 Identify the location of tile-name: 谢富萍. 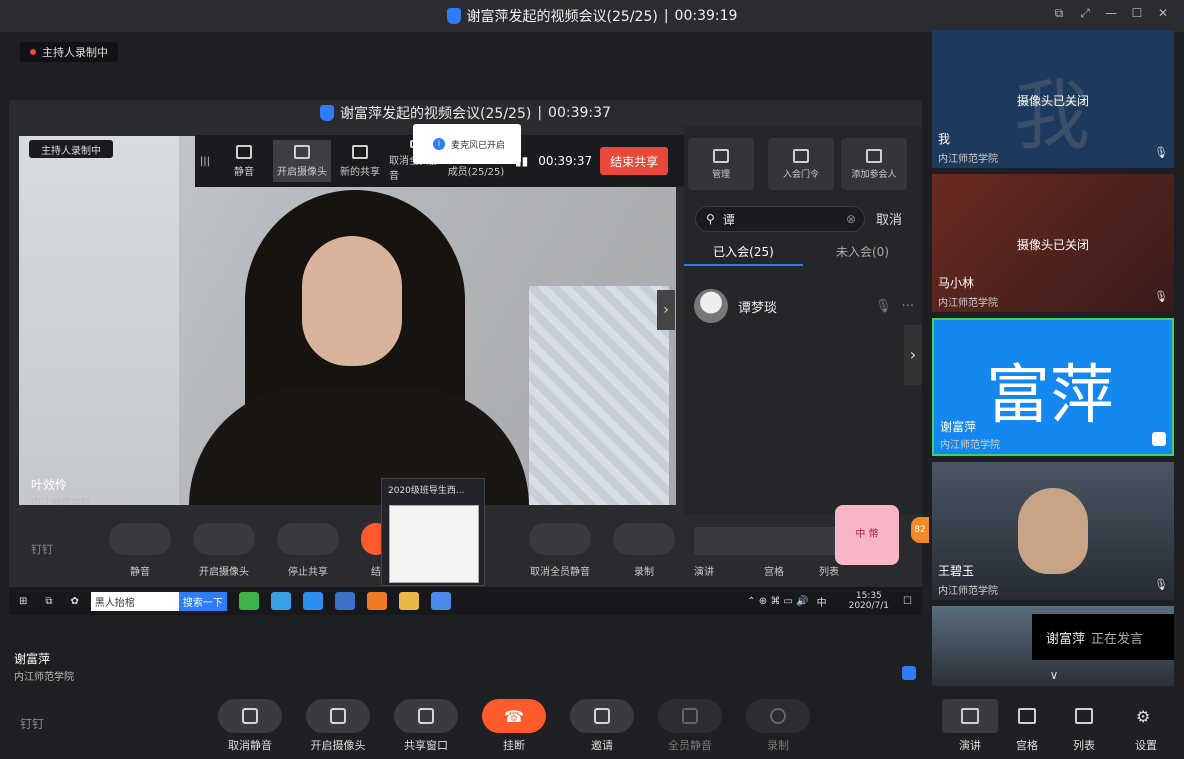
(958, 427).